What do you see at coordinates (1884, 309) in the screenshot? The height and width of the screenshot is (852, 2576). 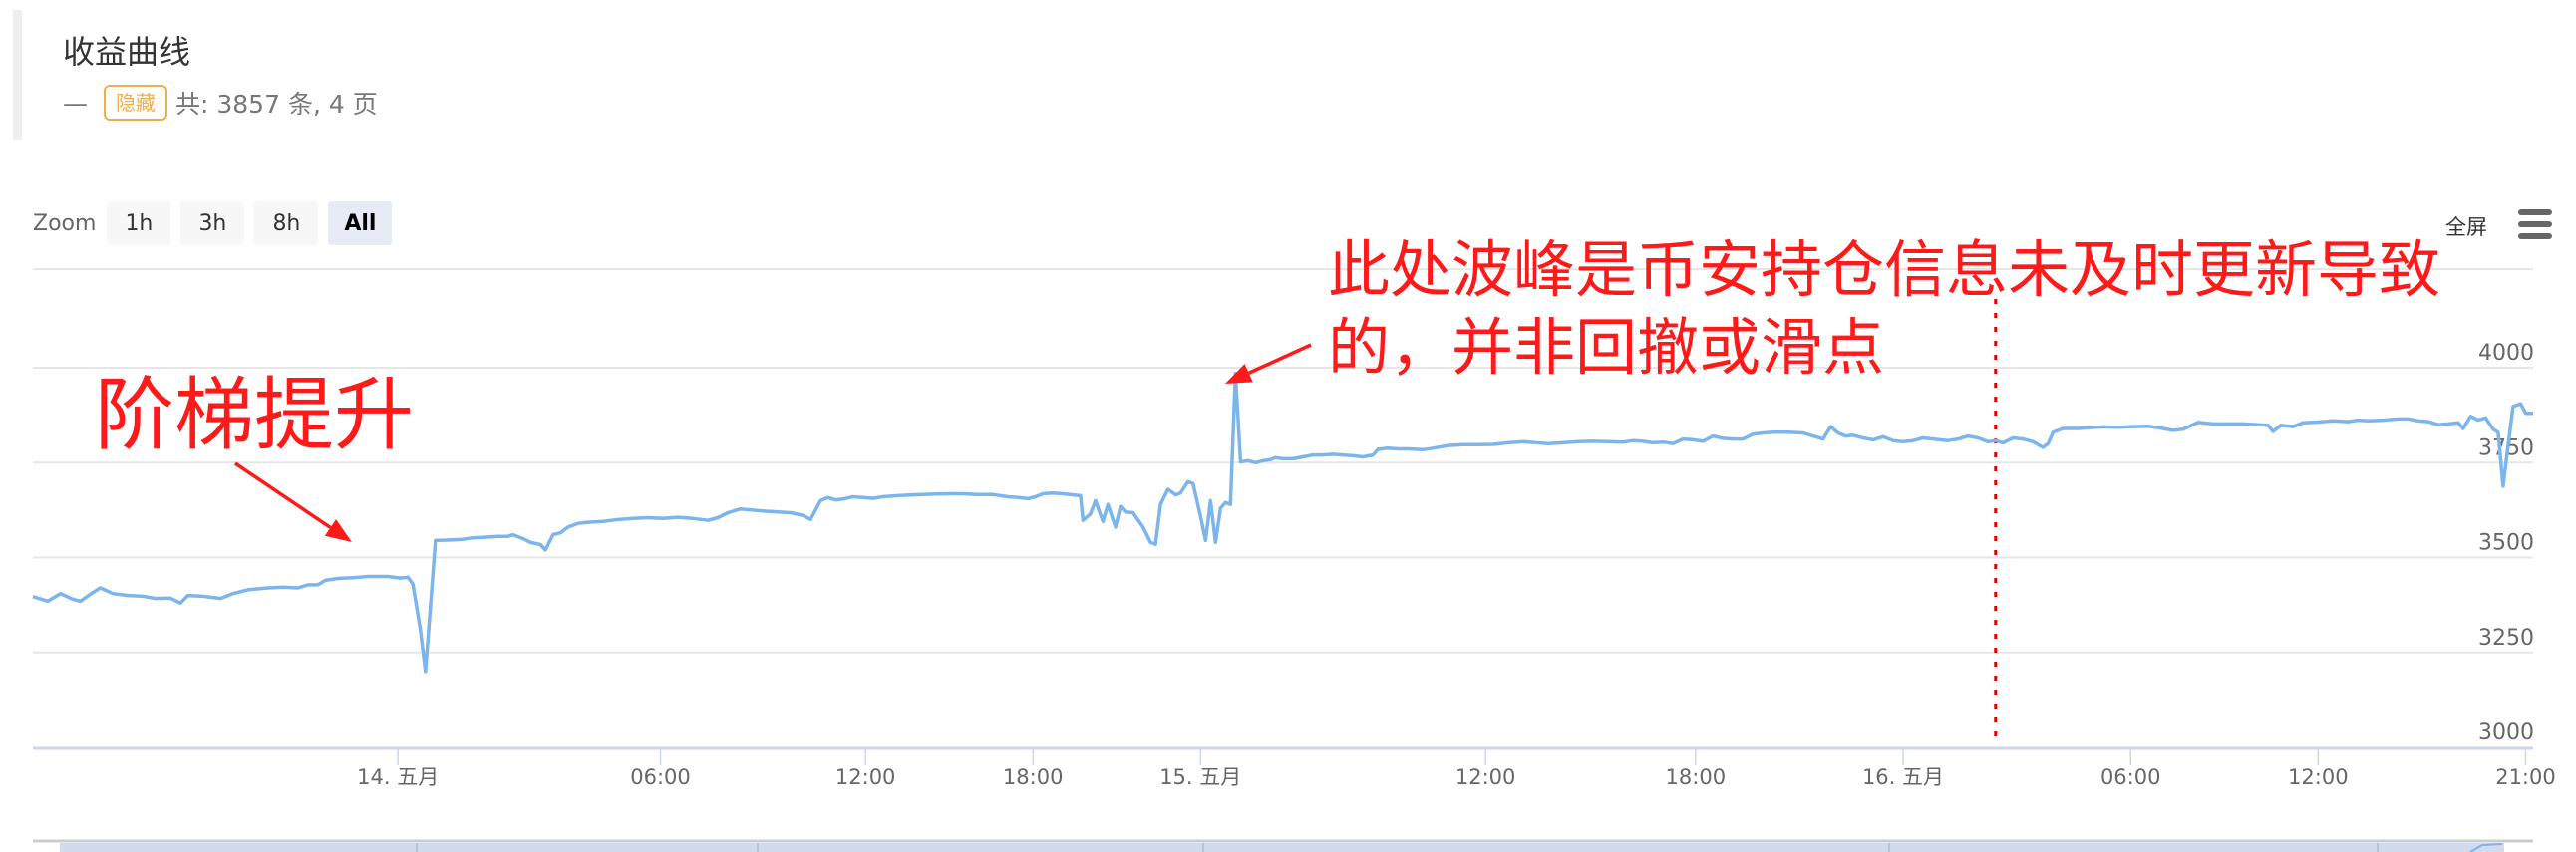 I see `annotation-peak-note: 此处波峰是币安持仓信息未及时更新导致 的，并非回撤或滑点` at bounding box center [1884, 309].